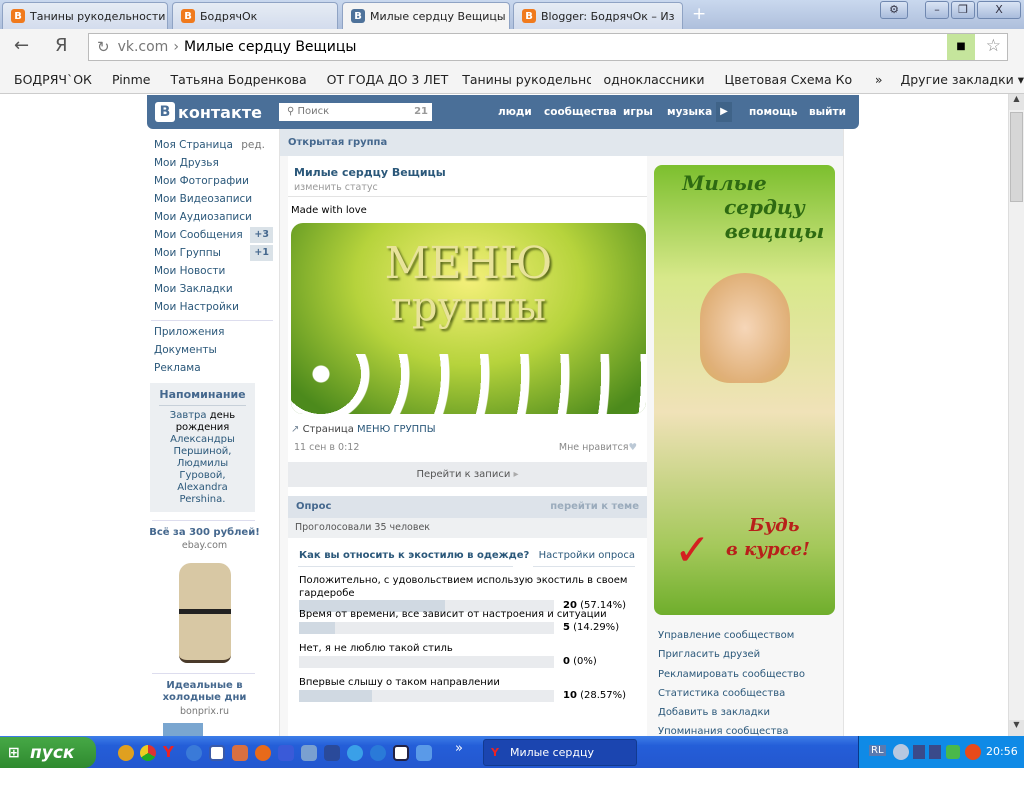 This screenshot has height=790, width=1024. Describe the element at coordinates (212, 307) in the screenshot. I see `menu-settings: Мои Настройки` at that location.